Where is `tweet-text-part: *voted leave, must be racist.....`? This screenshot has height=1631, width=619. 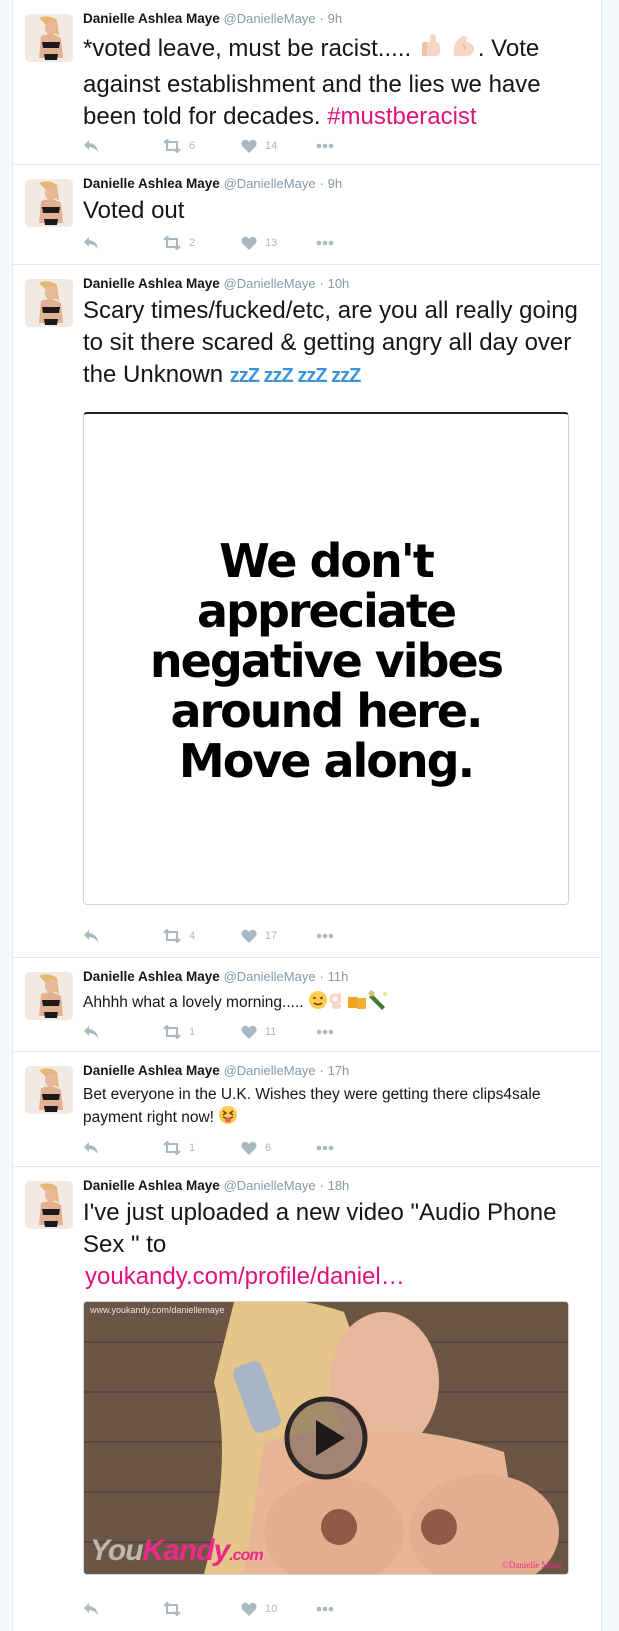
tweet-text-part: *voted leave, must be racist..... is located at coordinates (247, 48).